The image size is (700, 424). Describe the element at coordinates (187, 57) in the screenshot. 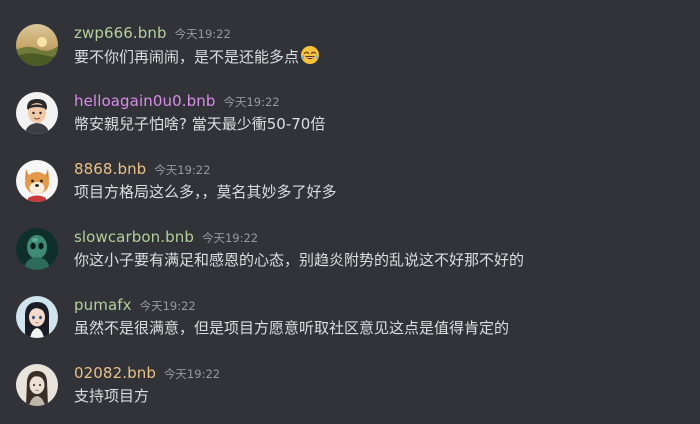

I see `message-body: 要不你们再闹闹，是不是还能多点` at that location.